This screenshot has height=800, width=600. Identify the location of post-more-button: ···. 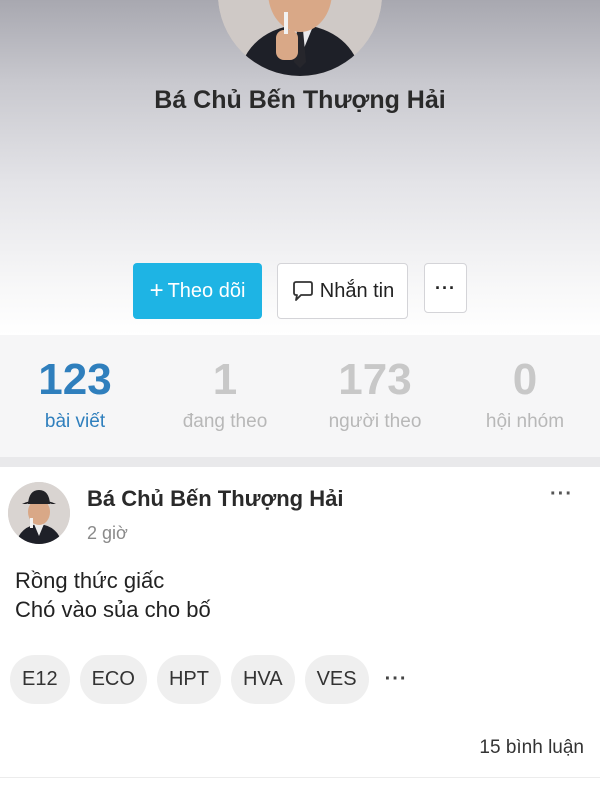
(561, 494).